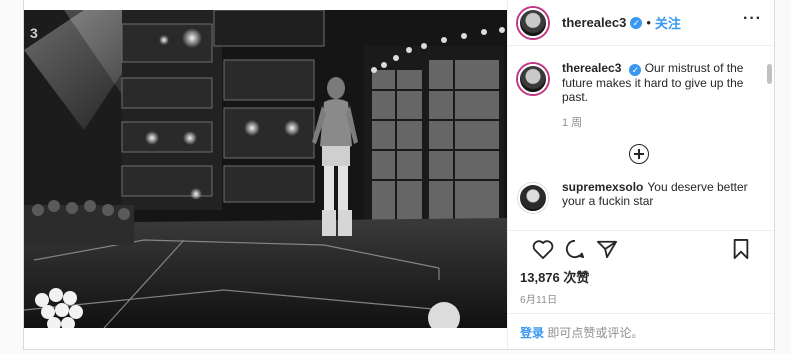 This screenshot has width=791, height=354. I want to click on plus-circle-icon, so click(639, 154).